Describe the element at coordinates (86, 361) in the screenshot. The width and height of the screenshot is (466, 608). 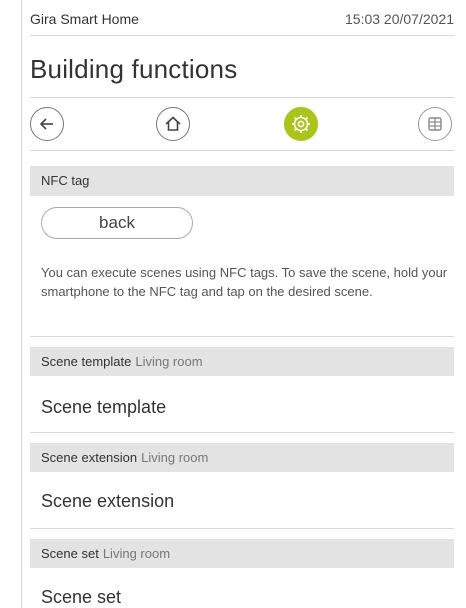
I see `section-title: Scene template` at that location.